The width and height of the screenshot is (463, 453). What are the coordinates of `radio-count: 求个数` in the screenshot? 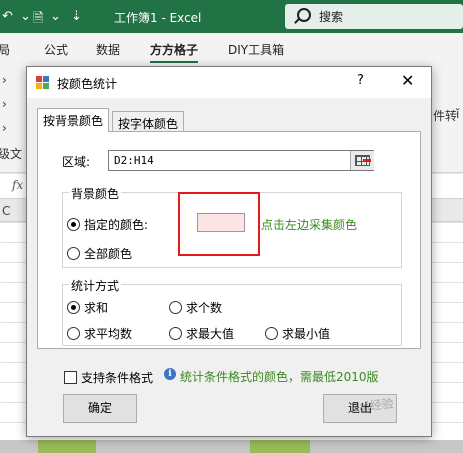 It's located at (195, 307).